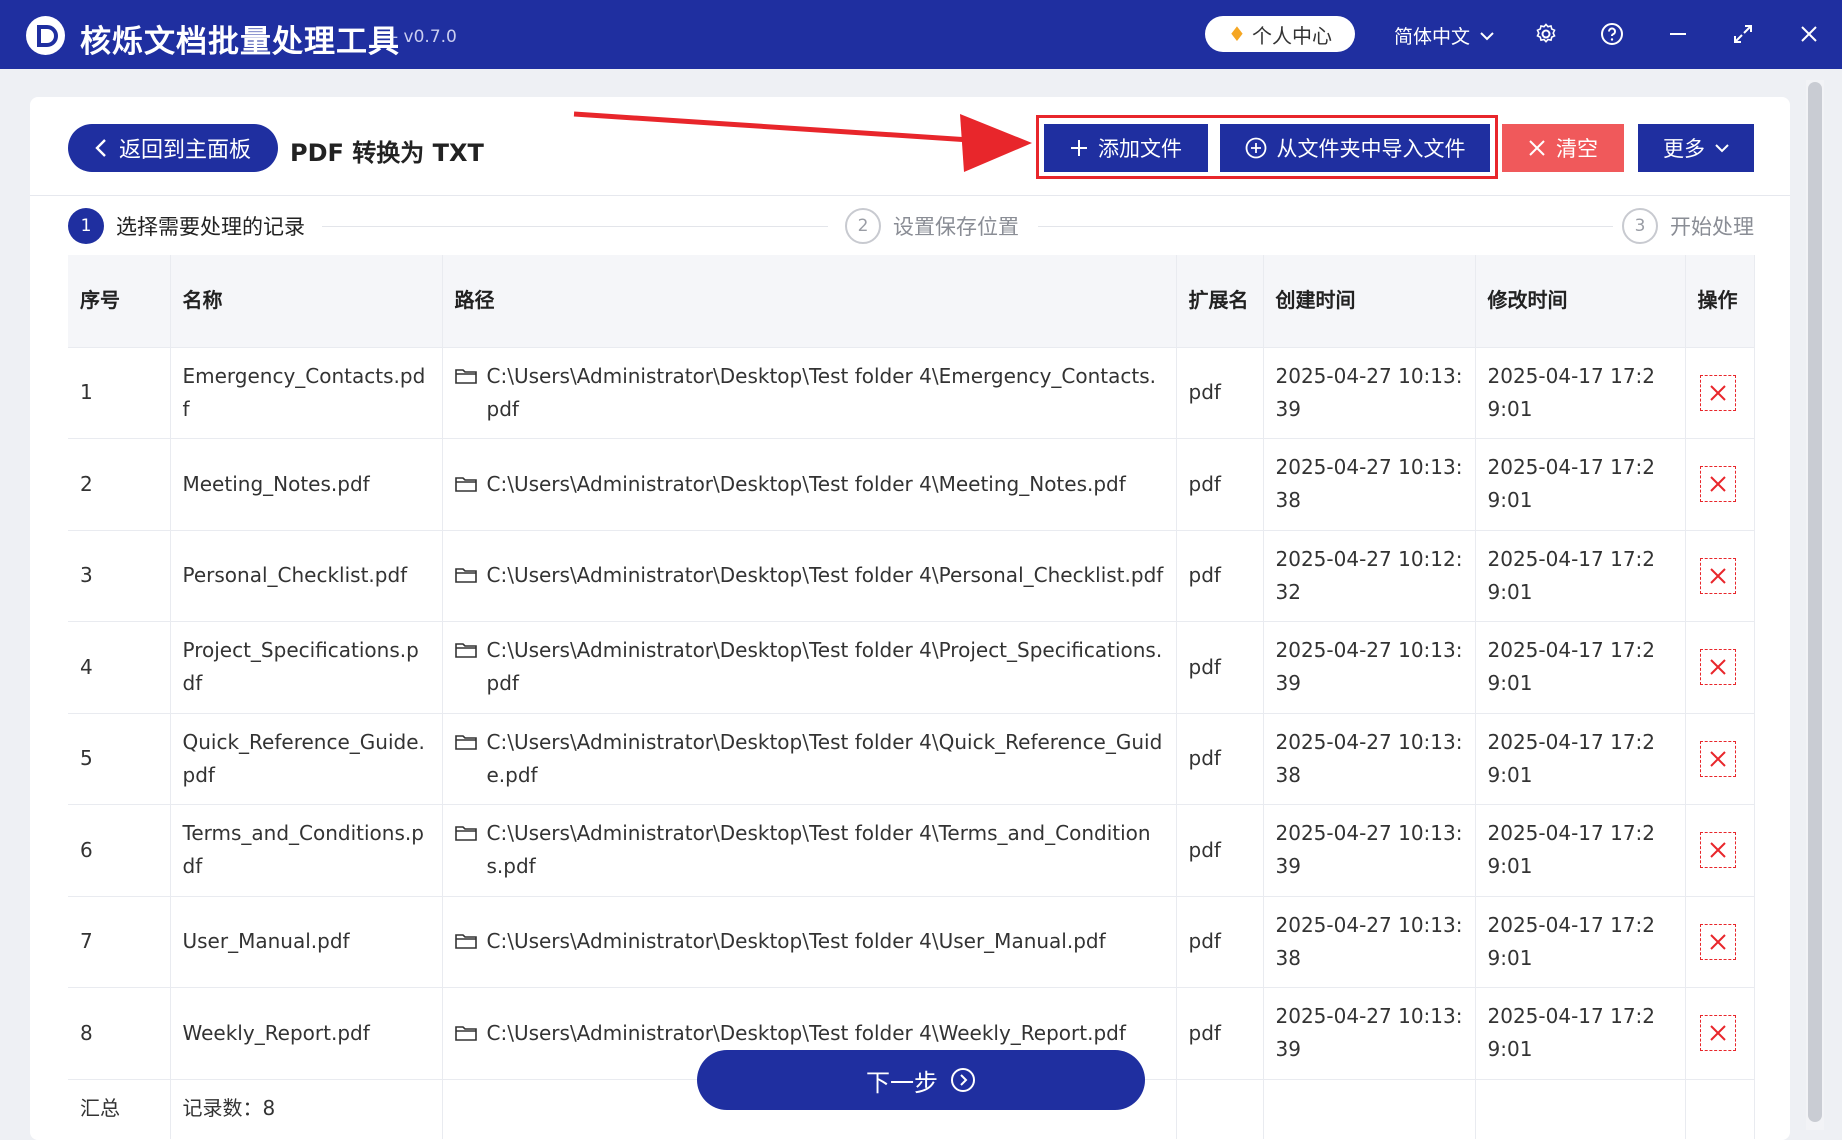 The height and width of the screenshot is (1140, 1842). Describe the element at coordinates (306, 941) in the screenshot. I see `cell-name: User_Manual.pdf` at that location.